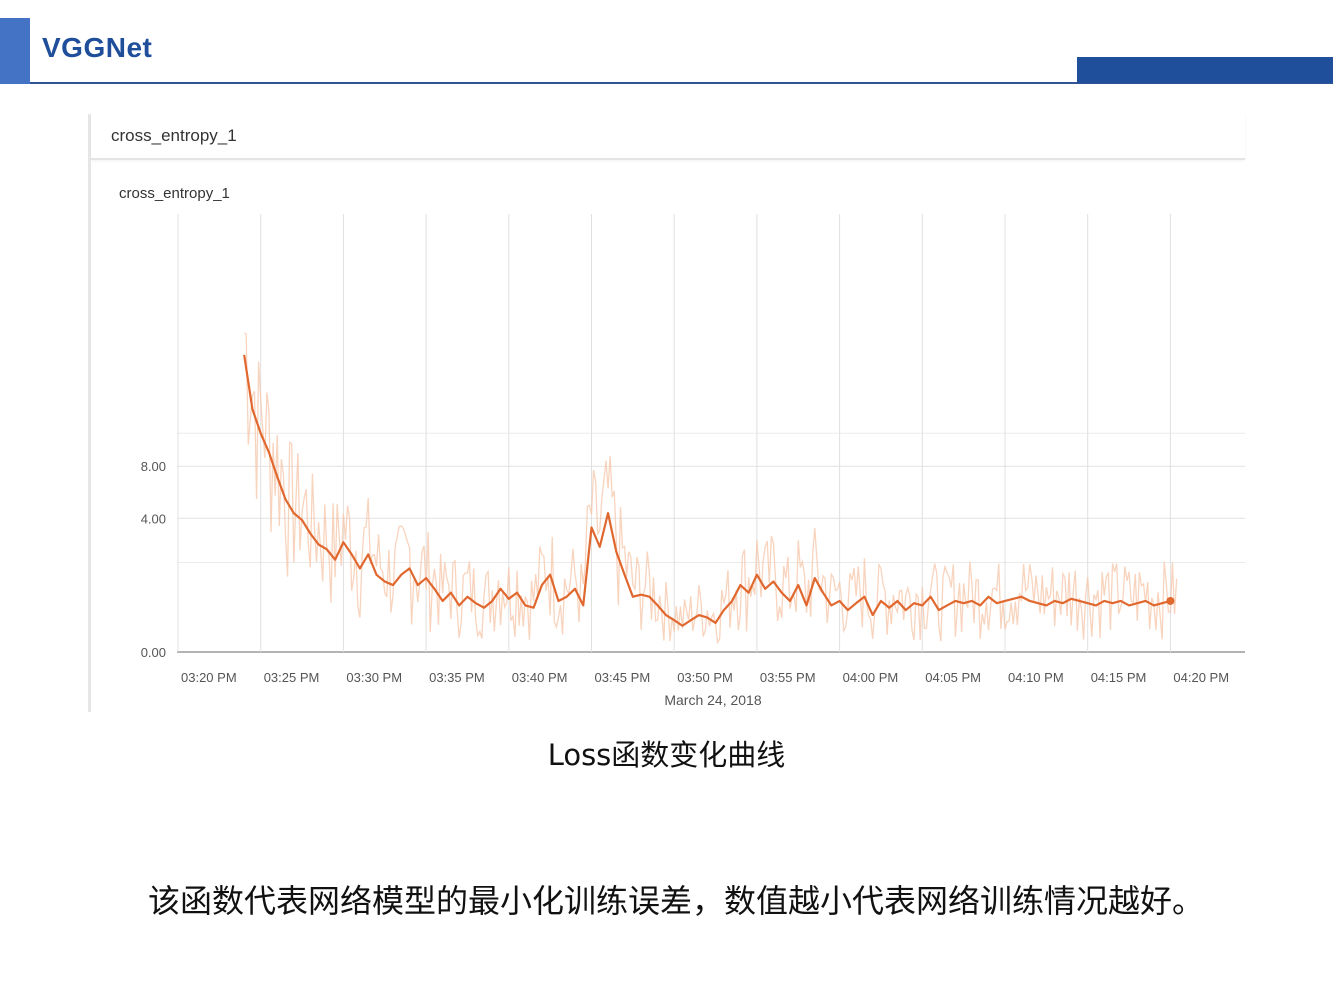 Image resolution: width=1333 pixels, height=1000 pixels. I want to click on header-accent-bar, so click(15, 51).